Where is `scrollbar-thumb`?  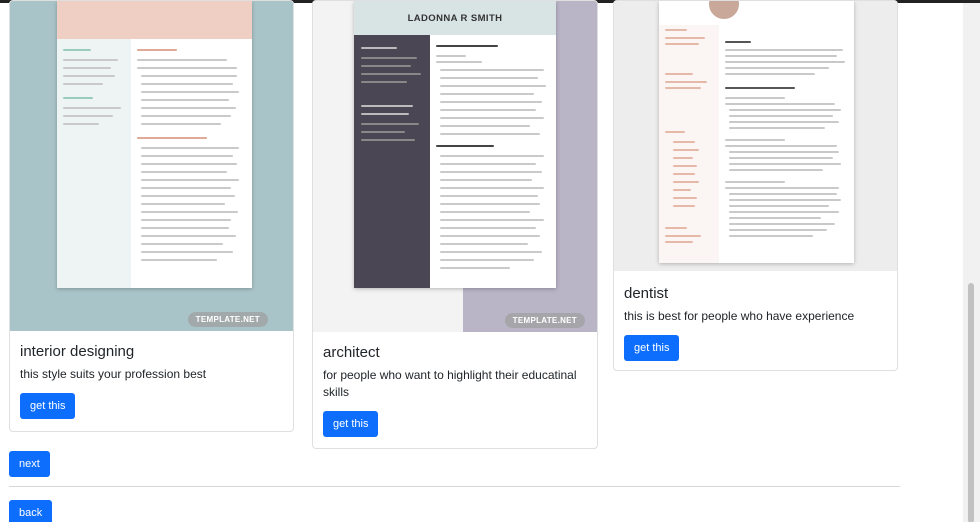 scrollbar-thumb is located at coordinates (971, 402).